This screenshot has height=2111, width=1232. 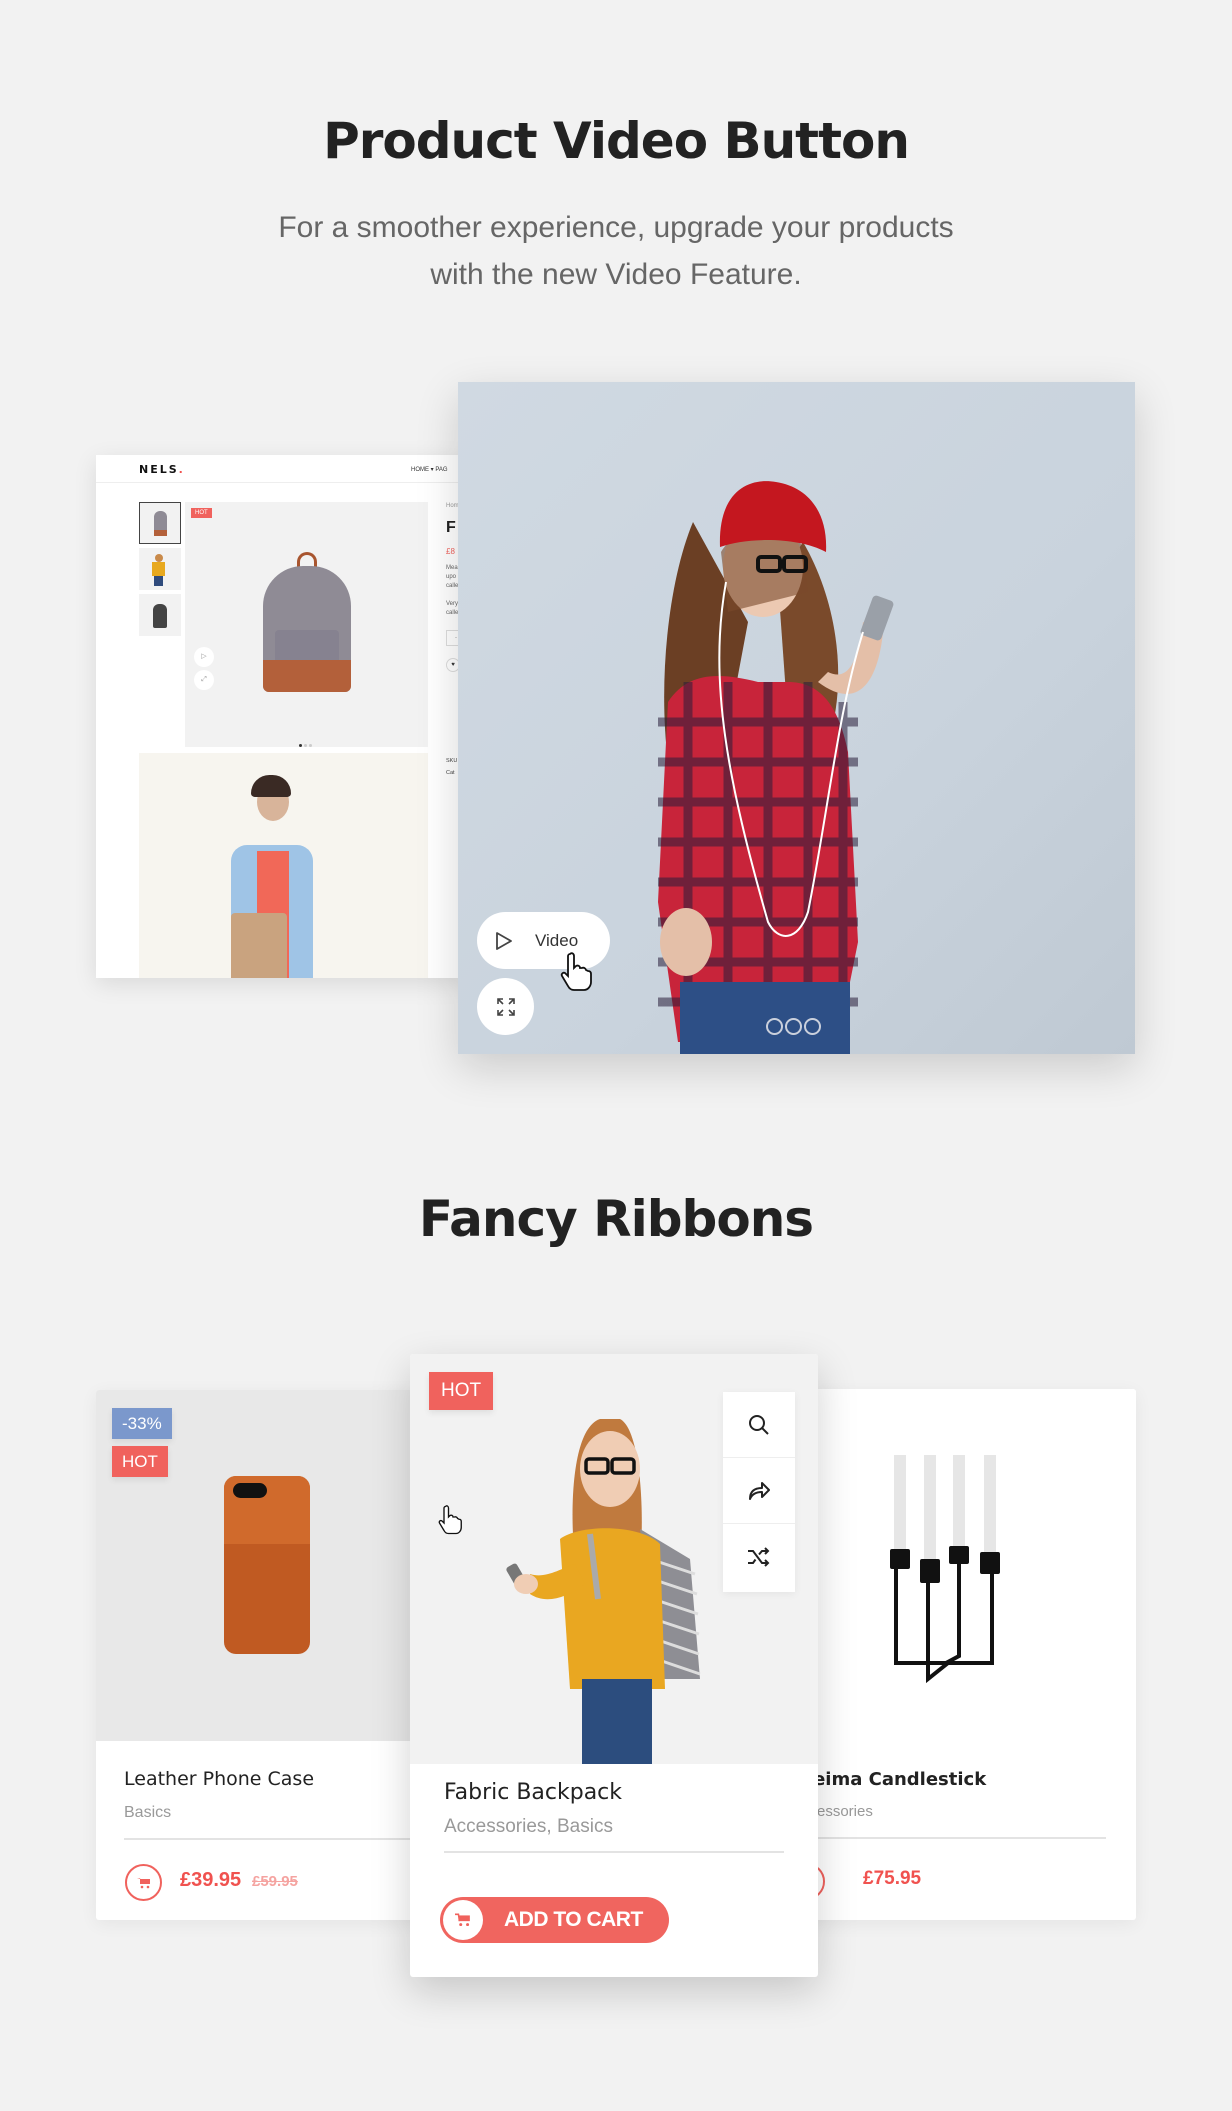 I want to click on product-old-price: £59.95, so click(x=275, y=1881).